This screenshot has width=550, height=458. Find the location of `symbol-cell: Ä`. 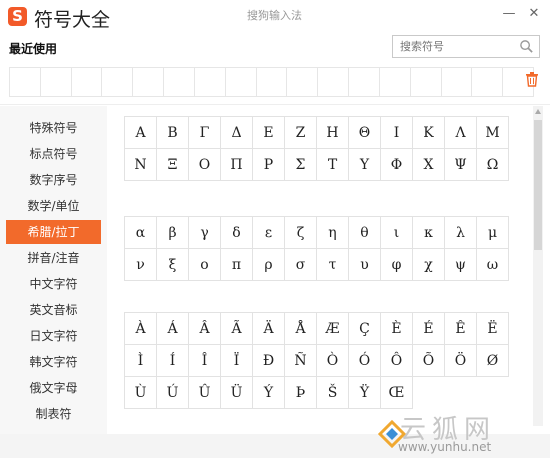

symbol-cell: Ä is located at coordinates (269, 329).